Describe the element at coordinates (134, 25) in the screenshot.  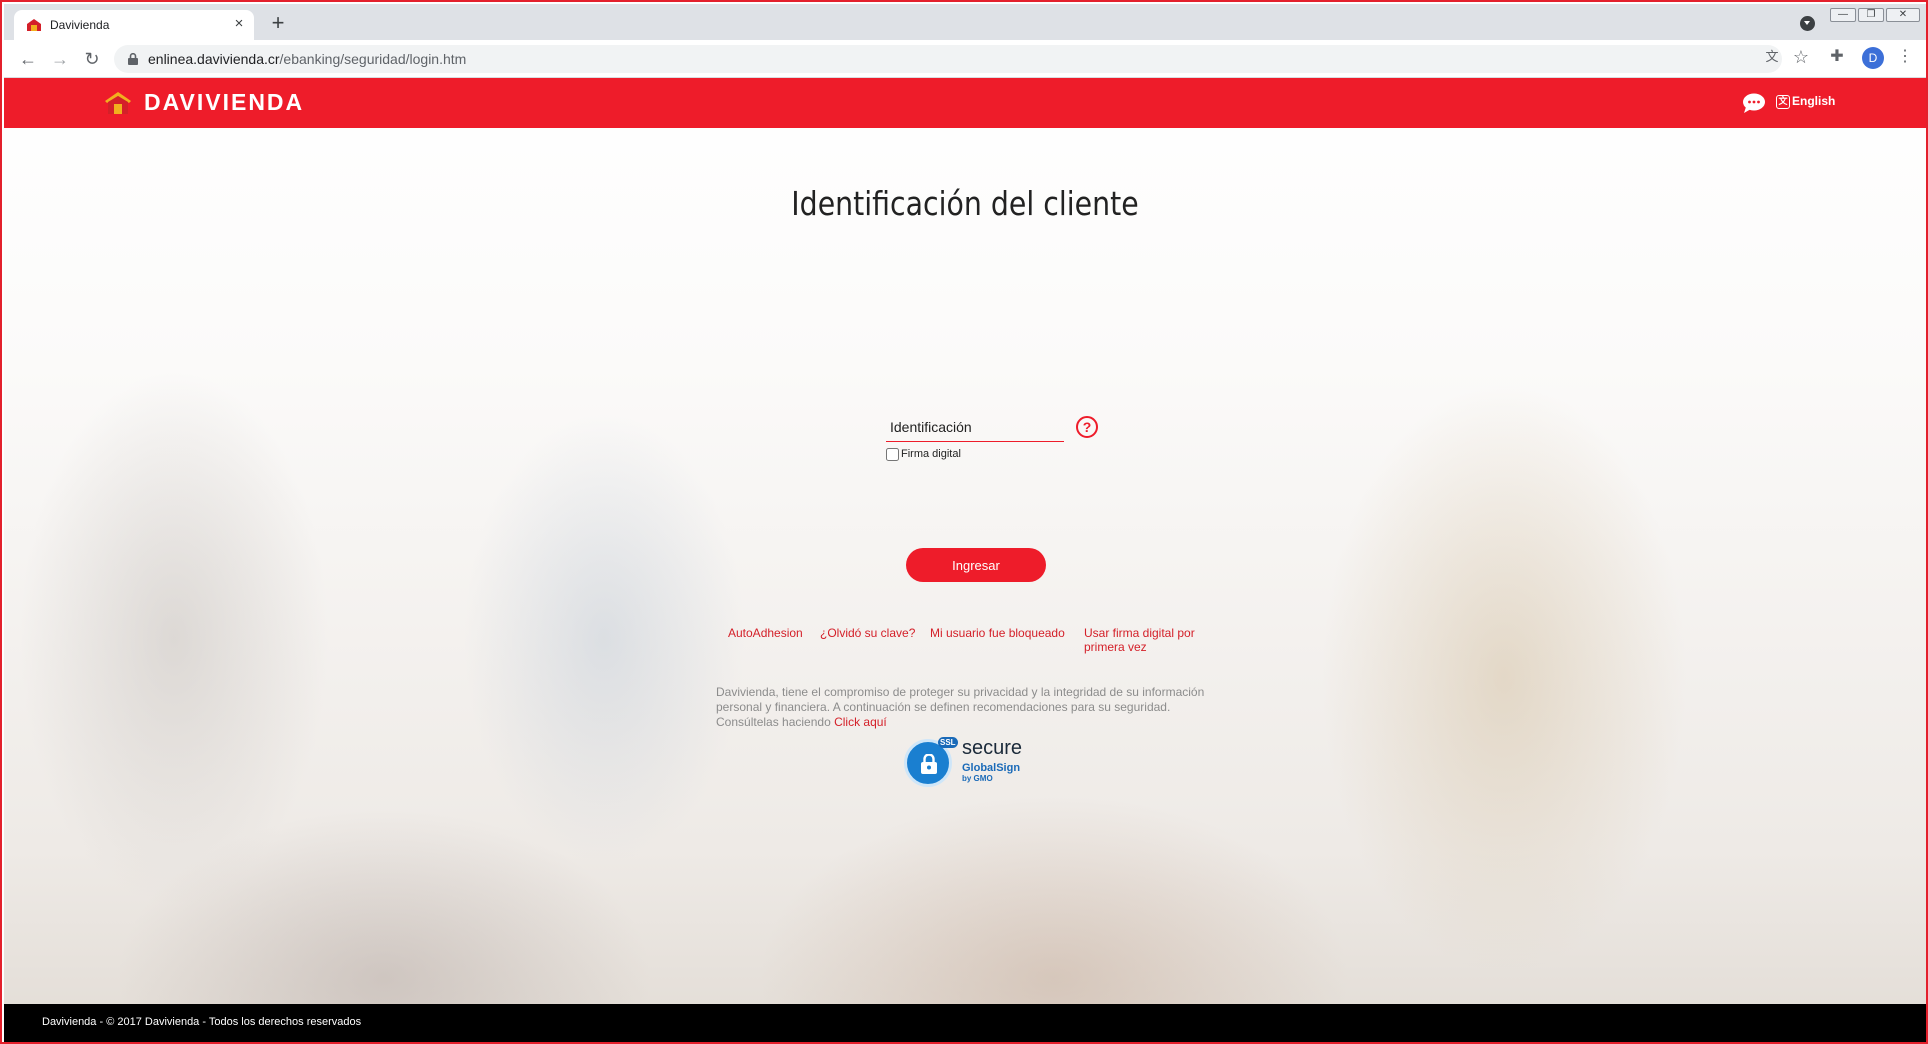
I see `browser-tab: Davivienda ×` at that location.